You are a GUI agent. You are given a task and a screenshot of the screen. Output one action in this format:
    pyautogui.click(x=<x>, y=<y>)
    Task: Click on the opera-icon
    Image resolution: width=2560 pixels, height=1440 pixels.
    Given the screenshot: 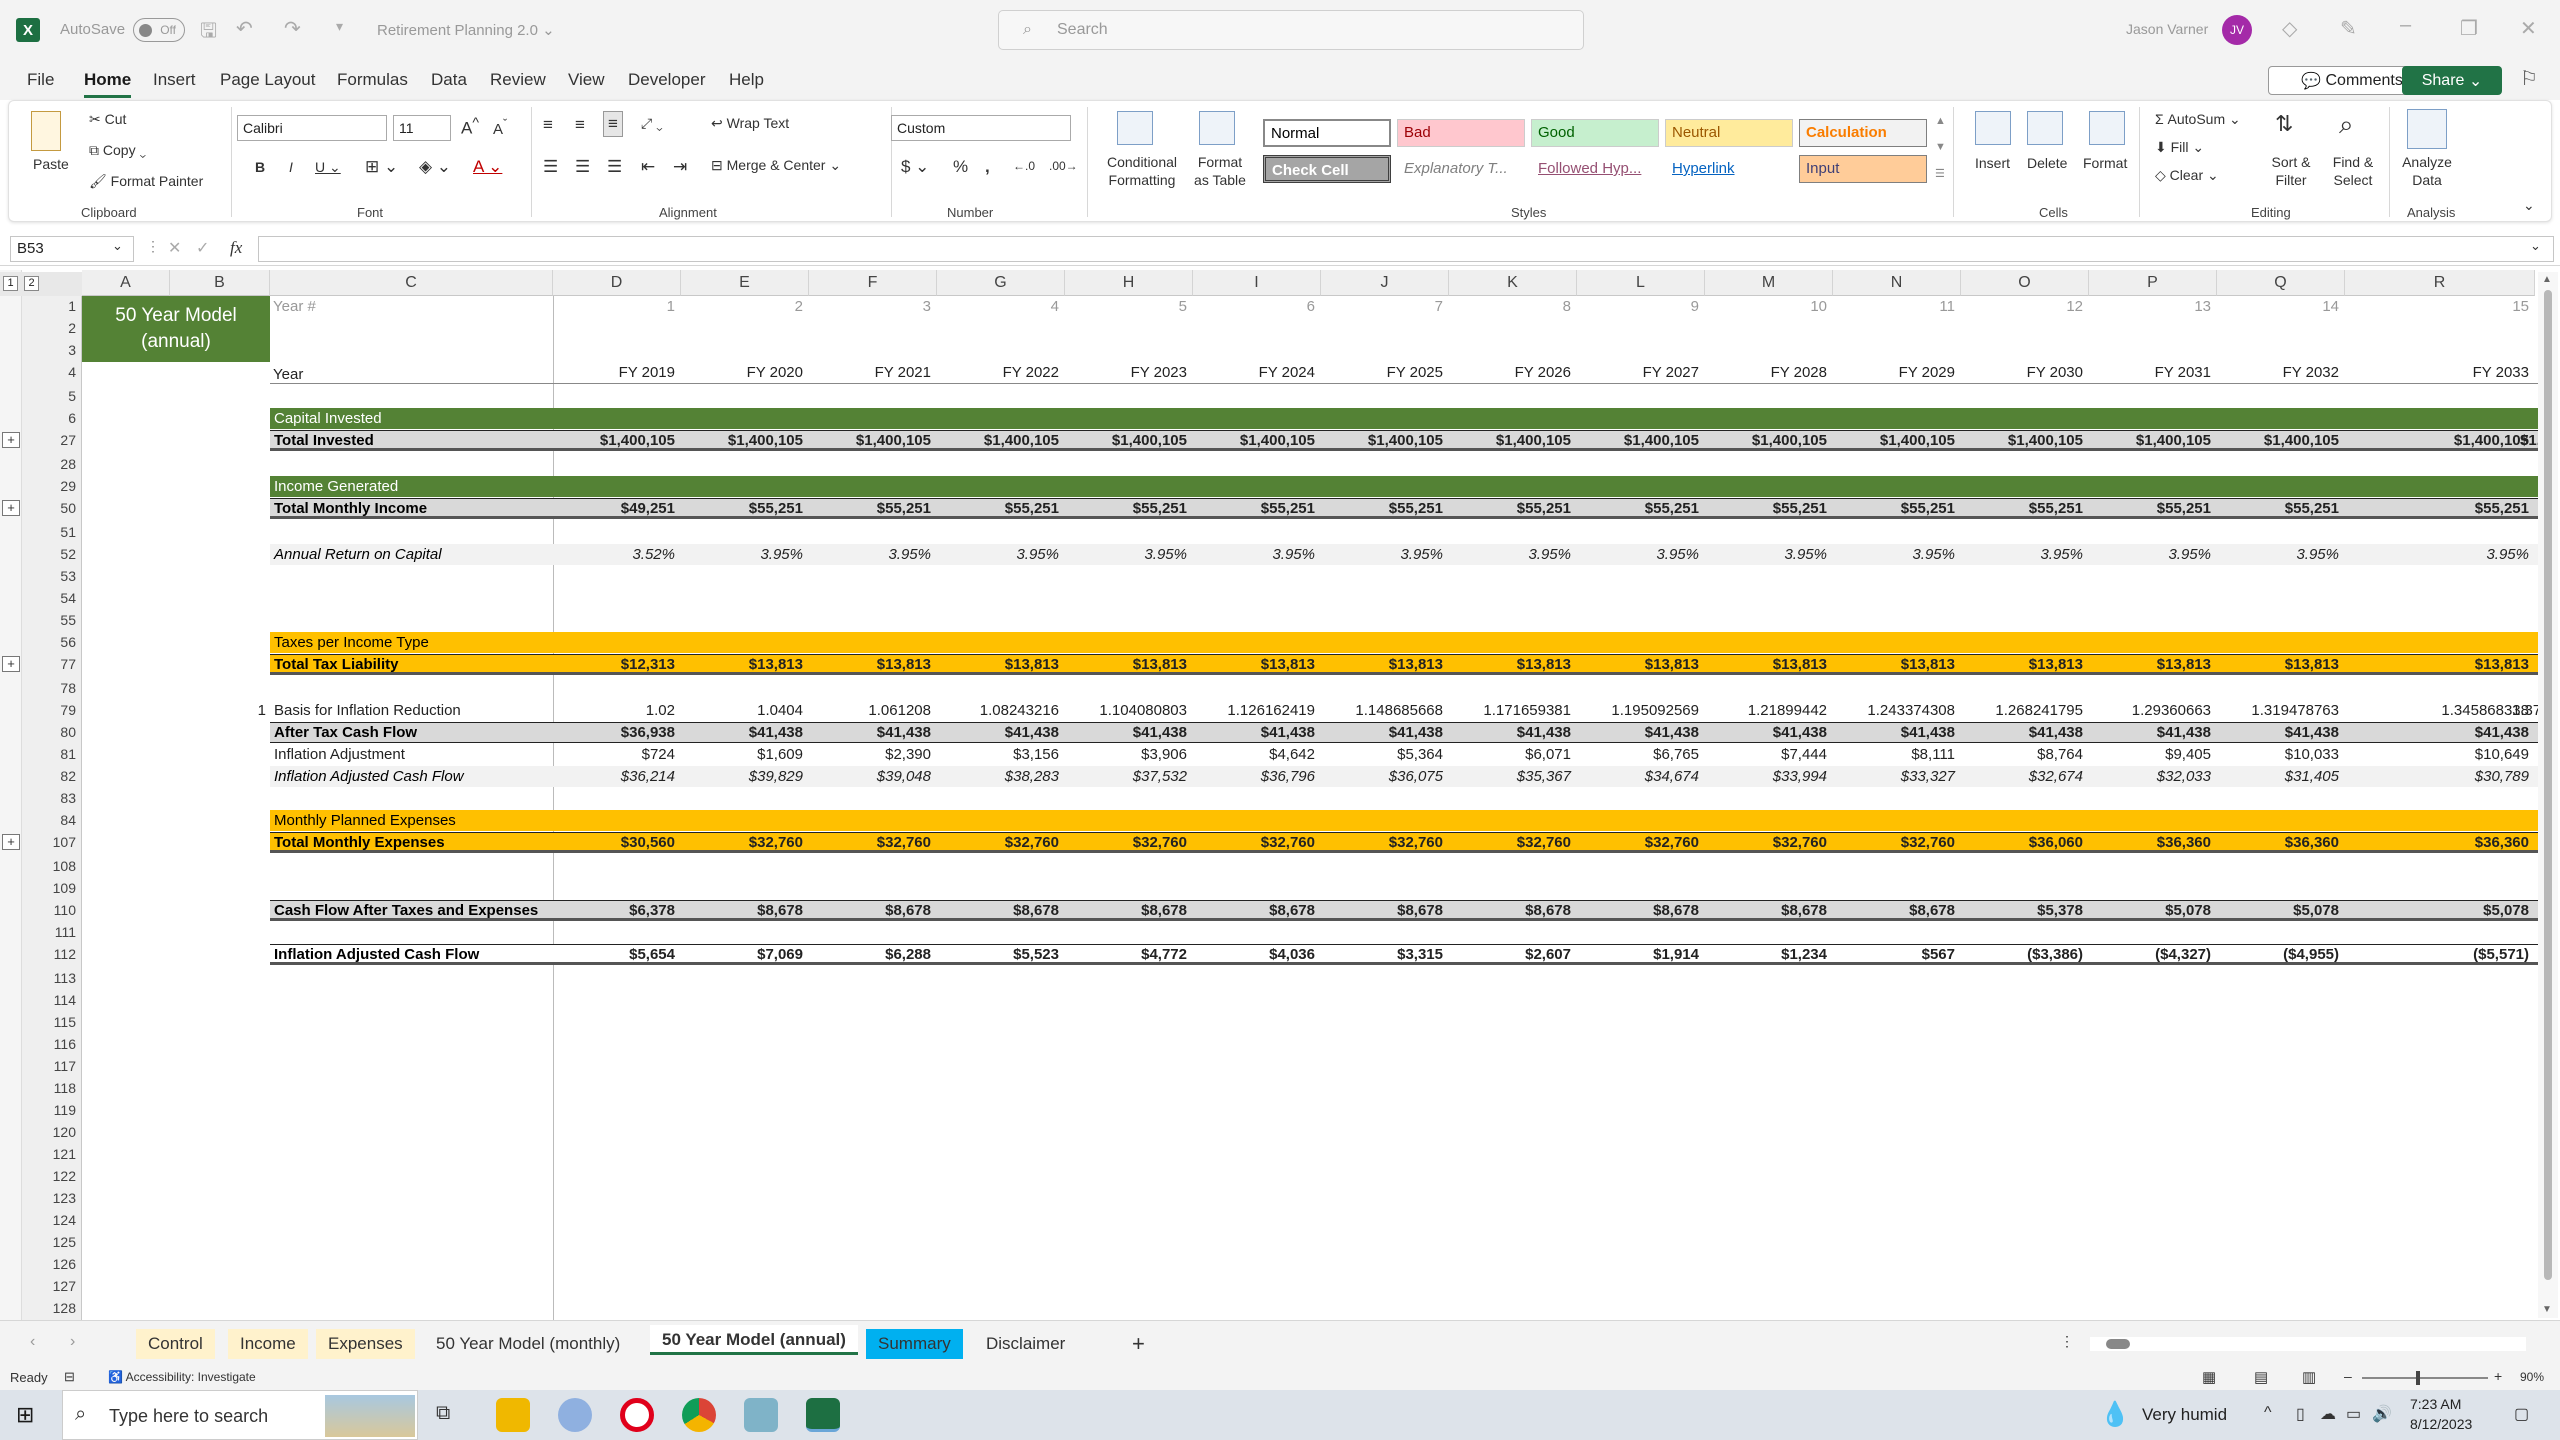 What is the action you would take?
    pyautogui.click(x=637, y=1415)
    